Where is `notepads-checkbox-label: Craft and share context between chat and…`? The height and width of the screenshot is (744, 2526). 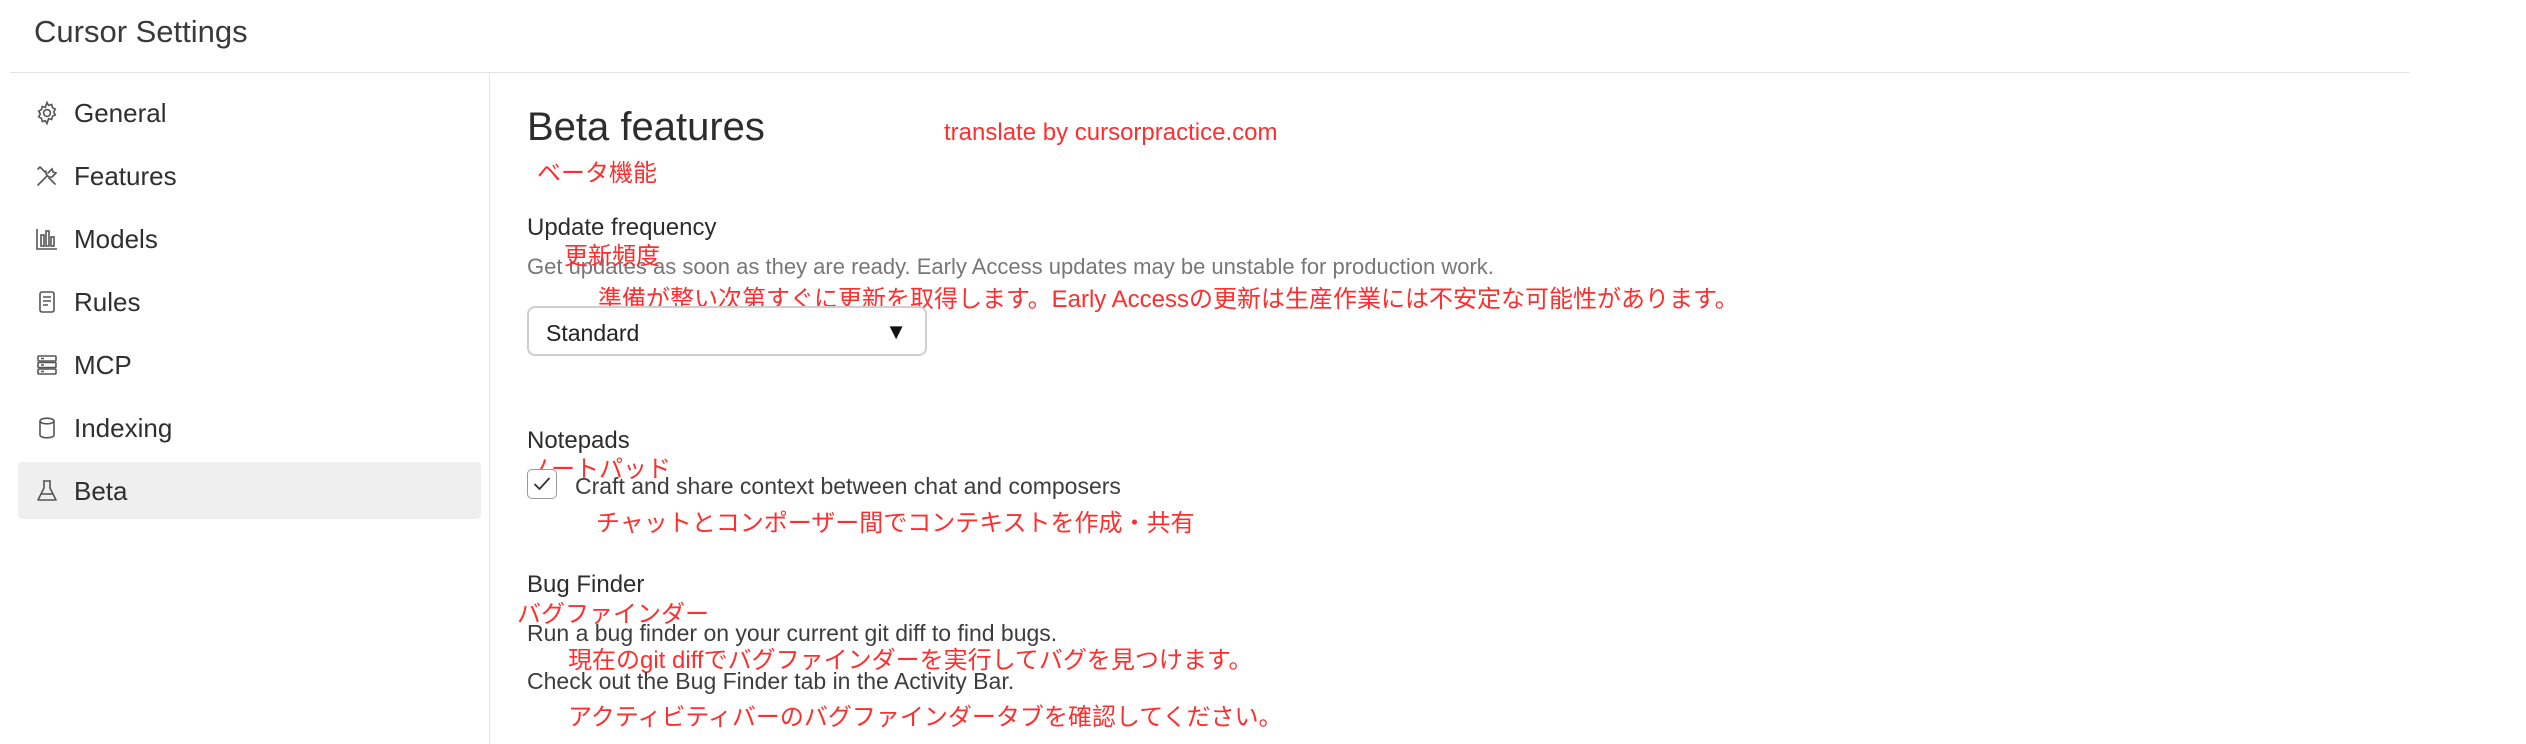 notepads-checkbox-label: Craft and share context between chat and… is located at coordinates (848, 486).